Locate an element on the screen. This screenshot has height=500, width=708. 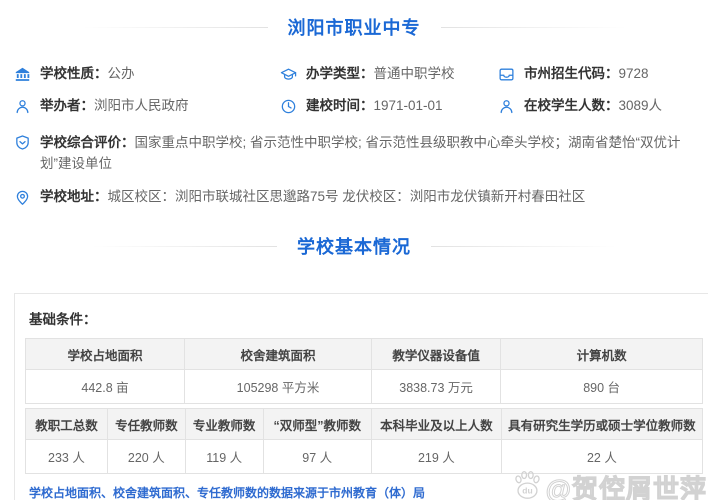
table-cell: 442.8 亩 is located at coordinates (105, 386).